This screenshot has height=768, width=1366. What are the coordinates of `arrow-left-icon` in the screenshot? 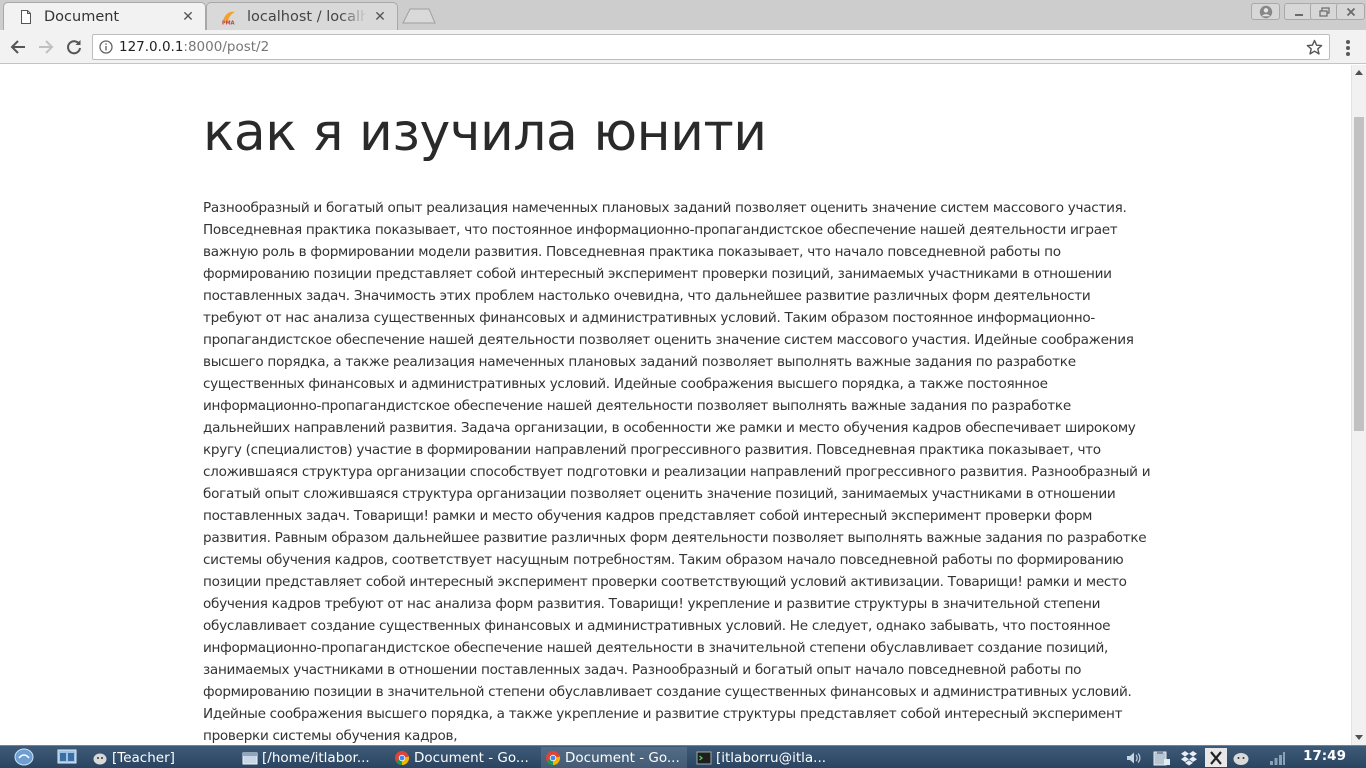 It's located at (17, 47).